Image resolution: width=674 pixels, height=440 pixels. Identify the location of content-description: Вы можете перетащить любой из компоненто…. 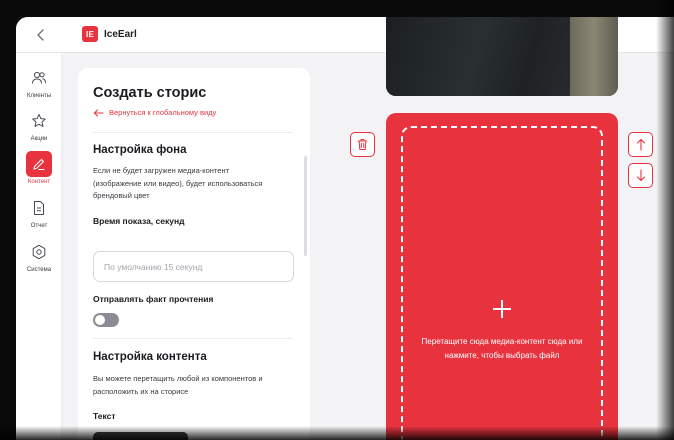
(178, 385).